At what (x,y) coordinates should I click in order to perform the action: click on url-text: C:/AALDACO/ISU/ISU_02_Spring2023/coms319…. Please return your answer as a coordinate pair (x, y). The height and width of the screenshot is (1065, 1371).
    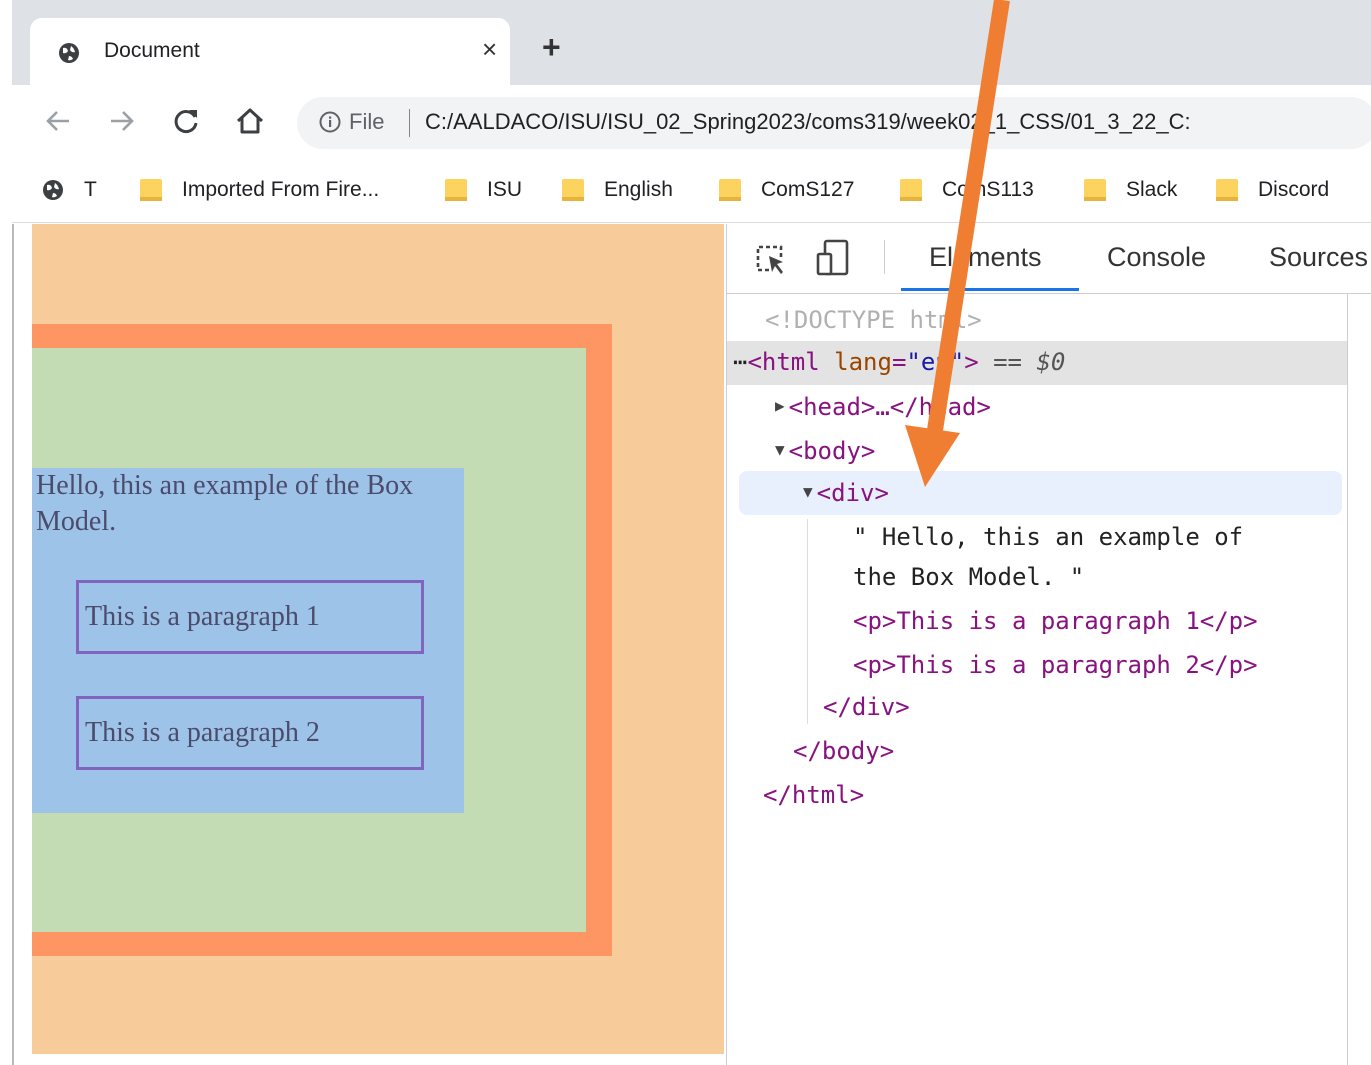
    Looking at the image, I should click on (808, 122).